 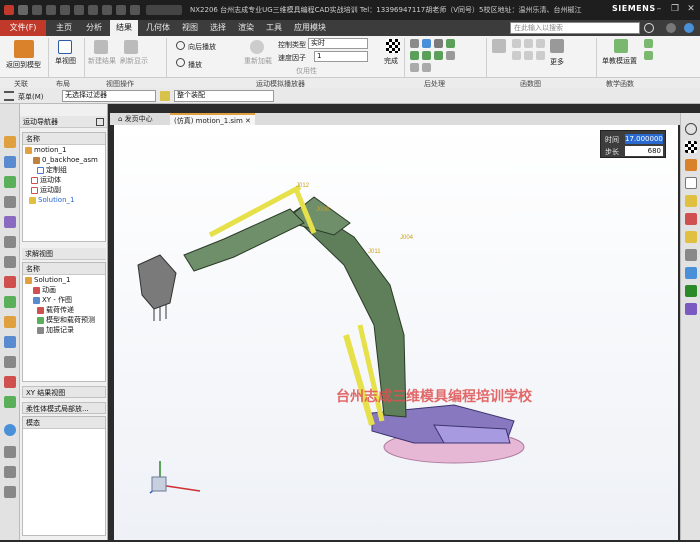 I want to click on step-back-icon, so click(x=438, y=55).